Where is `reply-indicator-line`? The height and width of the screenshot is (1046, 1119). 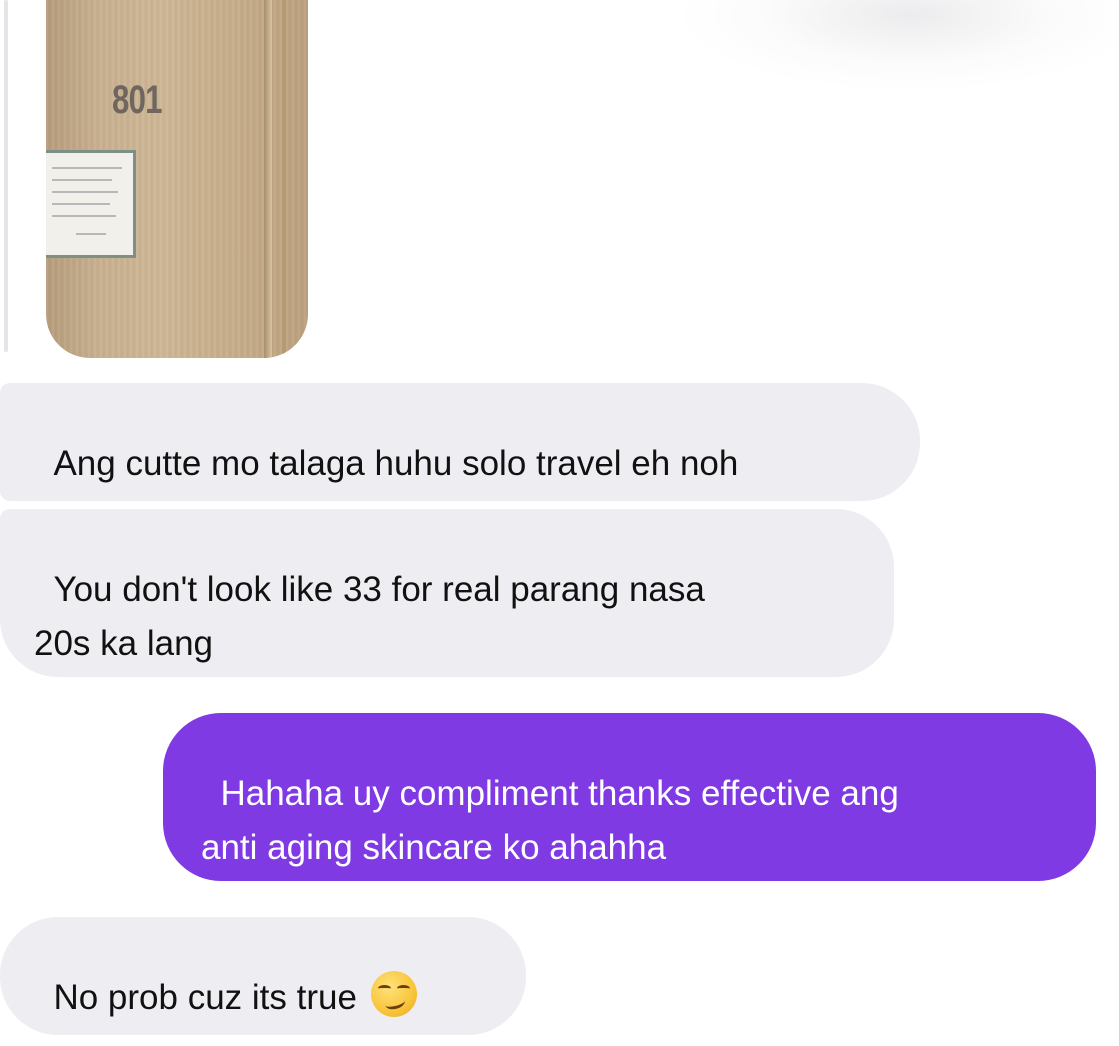
reply-indicator-line is located at coordinates (6, 176).